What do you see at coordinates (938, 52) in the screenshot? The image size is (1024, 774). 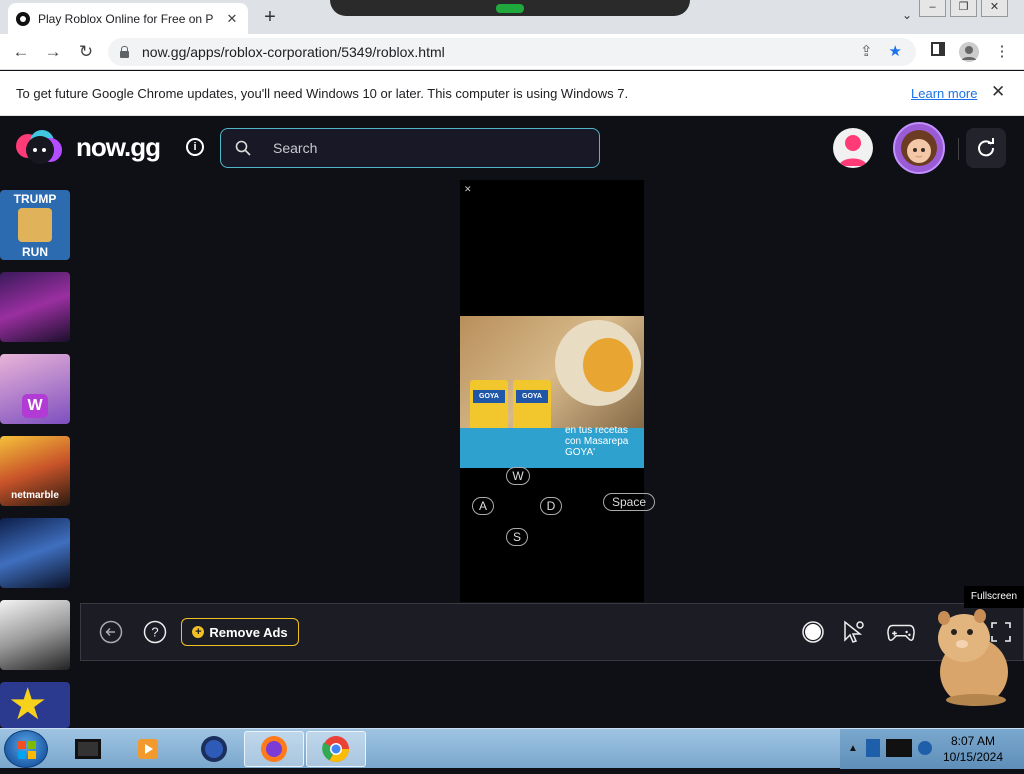 I see `side-panel-icon` at bounding box center [938, 52].